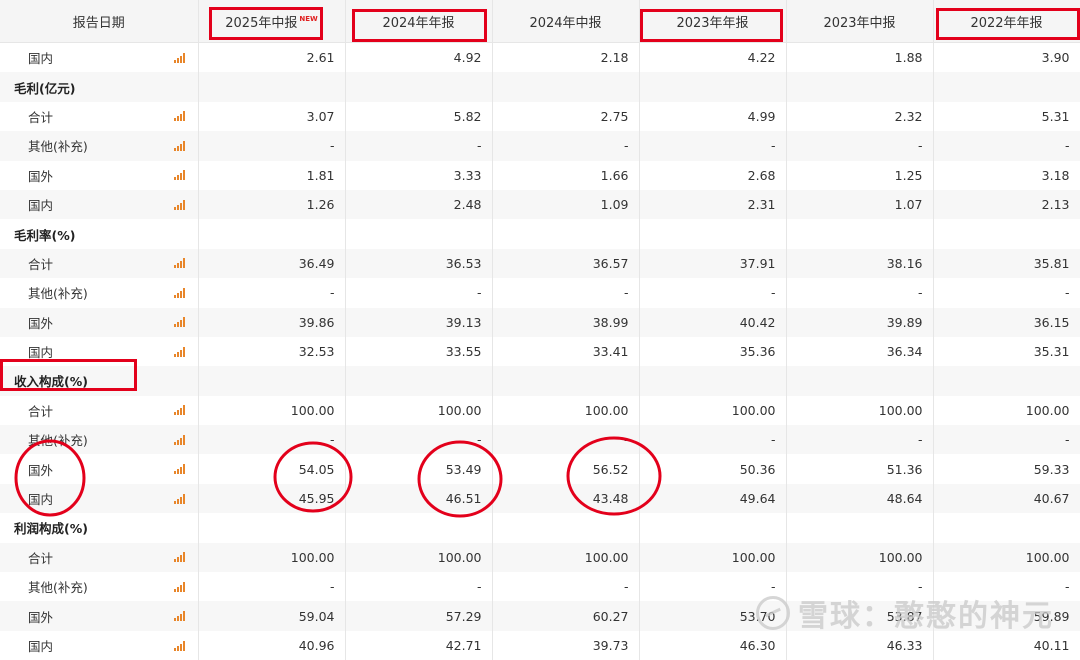 The width and height of the screenshot is (1080, 660). Describe the element at coordinates (419, 21) in the screenshot. I see `column-header: 2024年年报` at that location.